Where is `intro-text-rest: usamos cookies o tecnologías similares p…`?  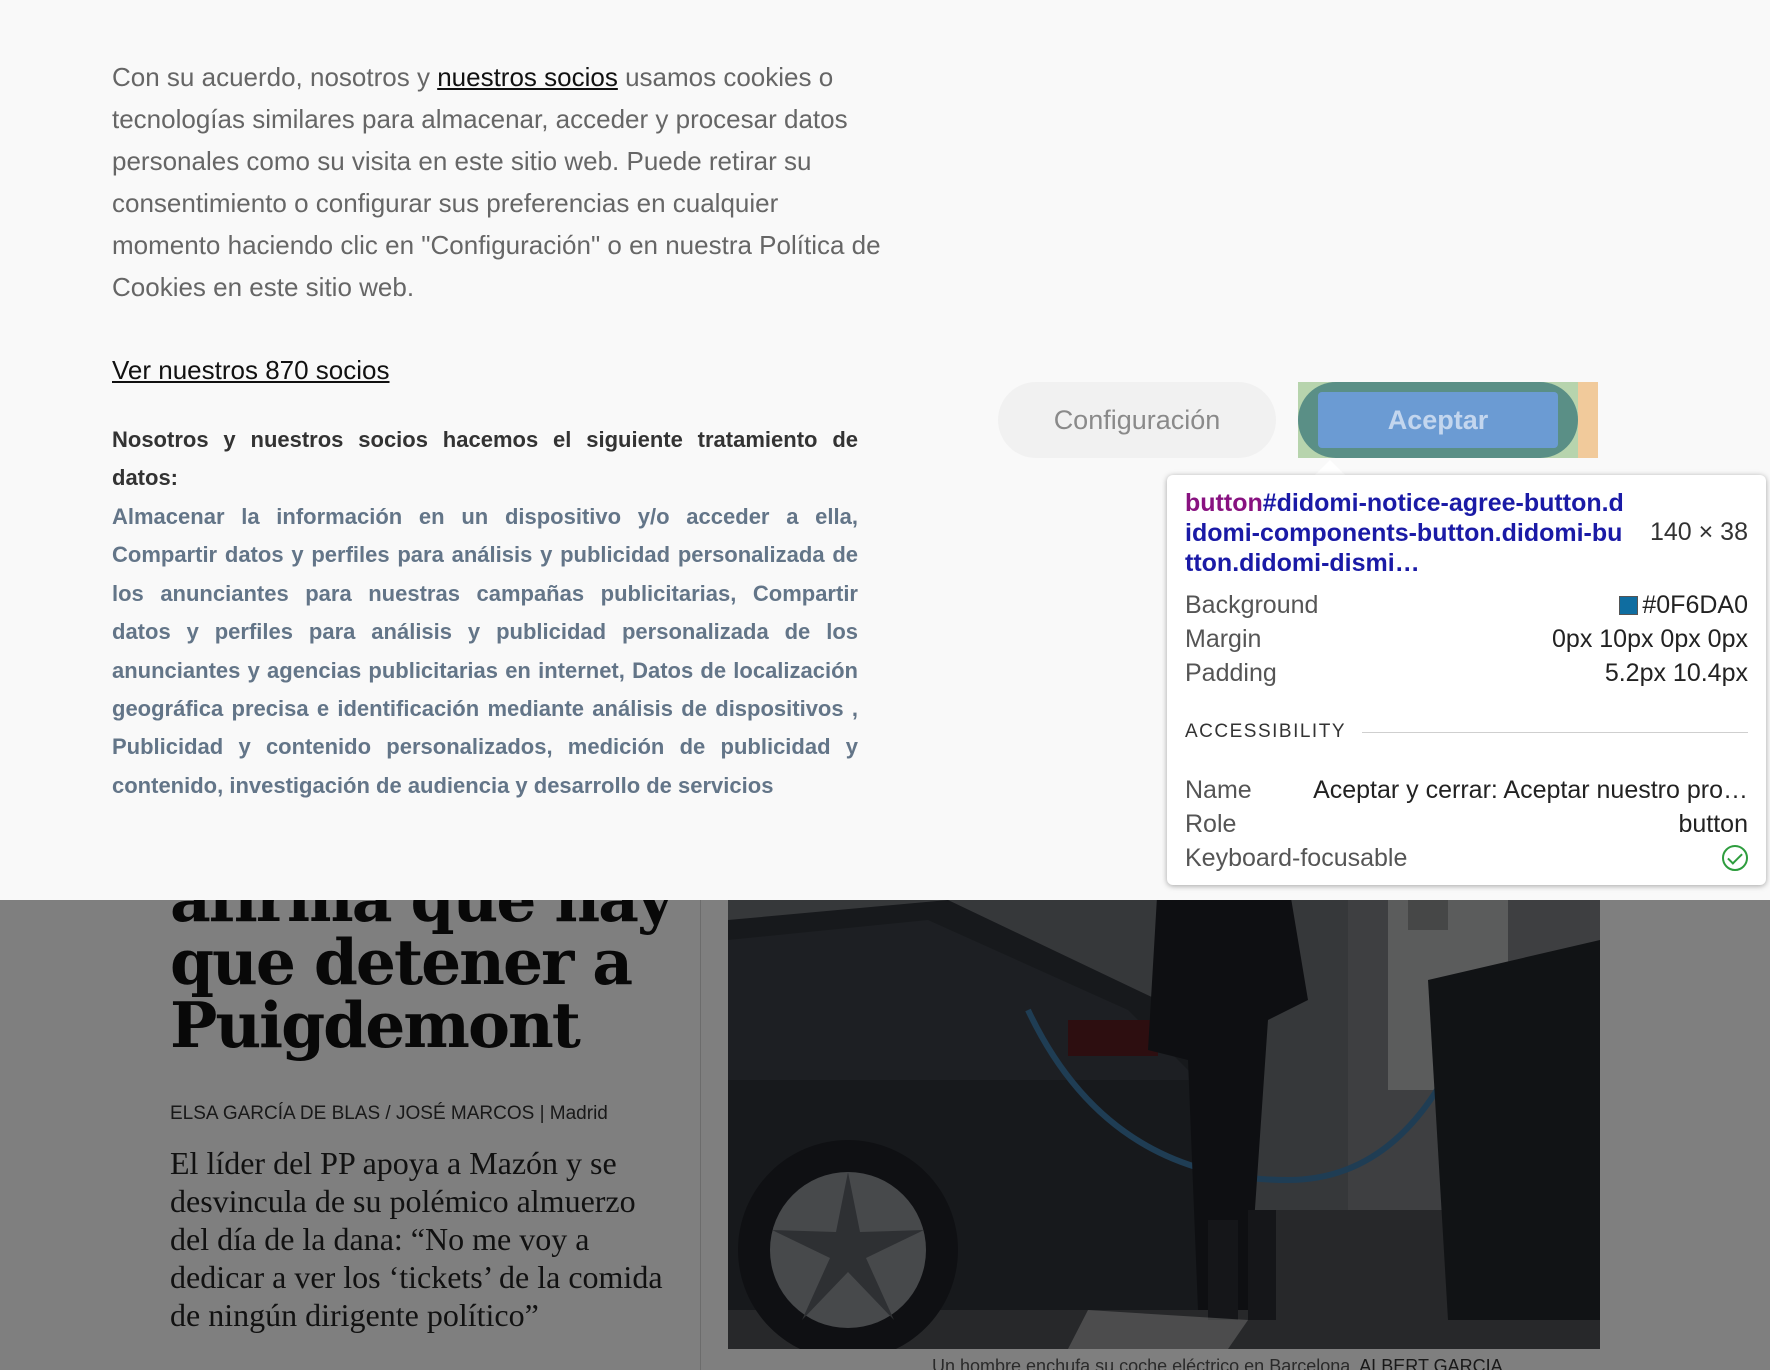
intro-text-rest: usamos cookies o tecnologías similares p… is located at coordinates (496, 182).